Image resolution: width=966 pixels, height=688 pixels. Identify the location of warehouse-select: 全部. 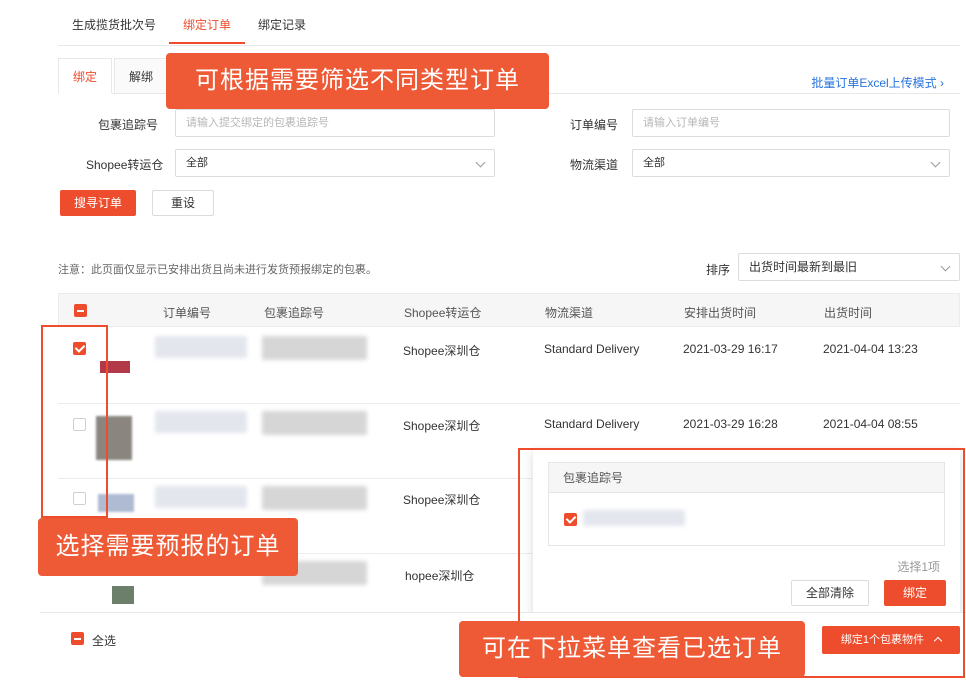
(335, 163).